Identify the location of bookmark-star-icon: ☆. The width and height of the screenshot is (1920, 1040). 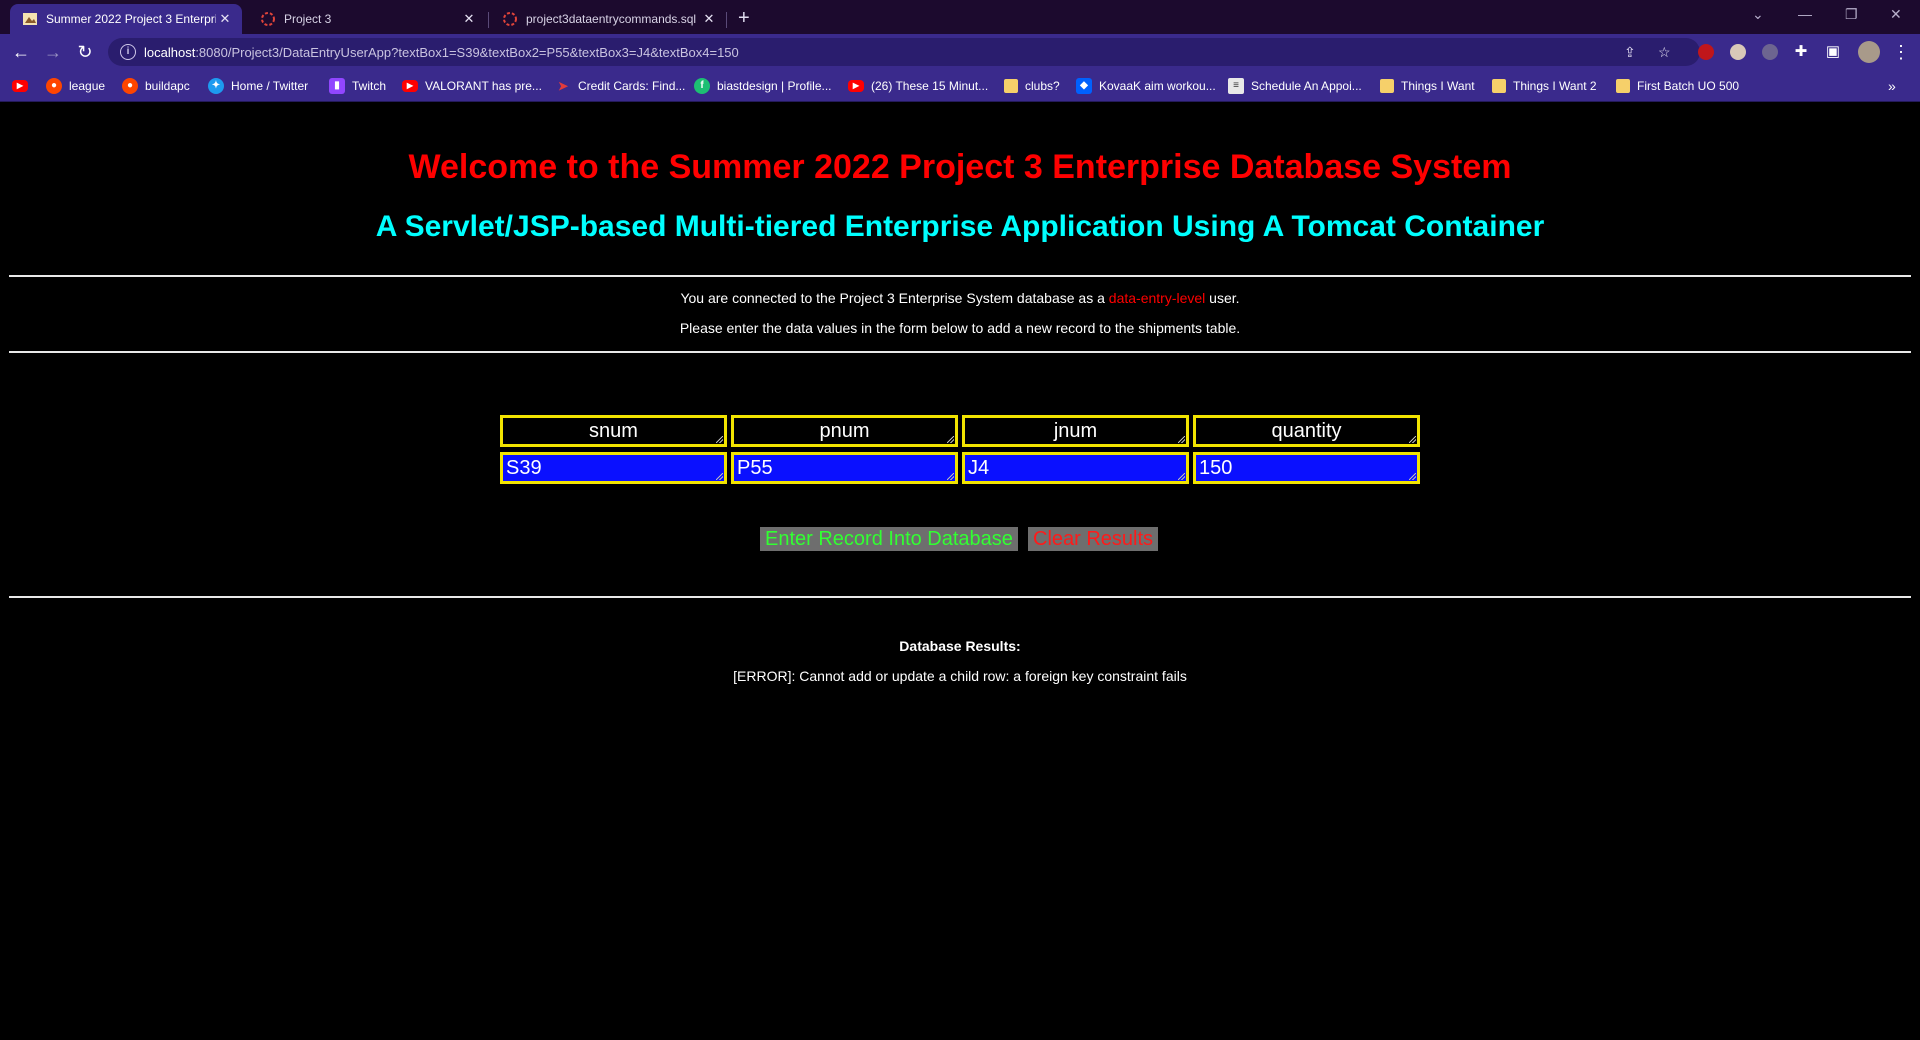
(1664, 52).